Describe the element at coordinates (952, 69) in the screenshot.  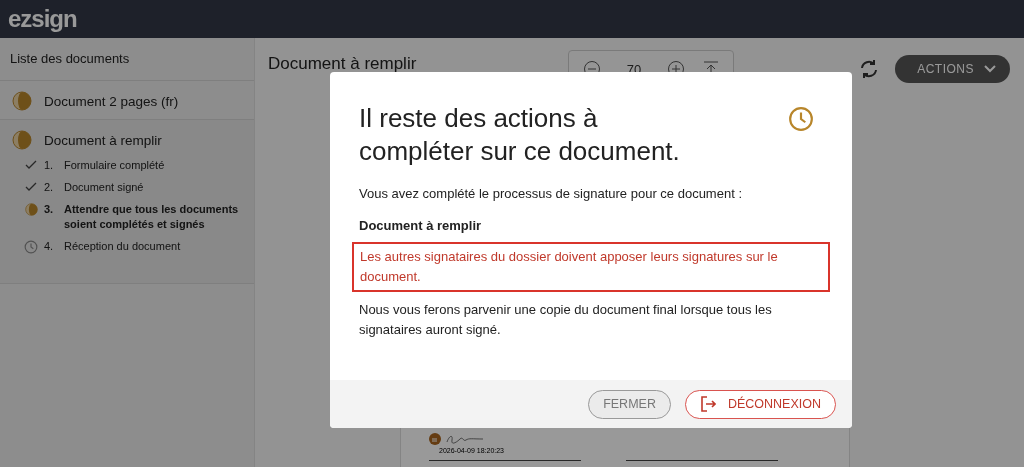
I see `actions-button: ACTIONS` at that location.